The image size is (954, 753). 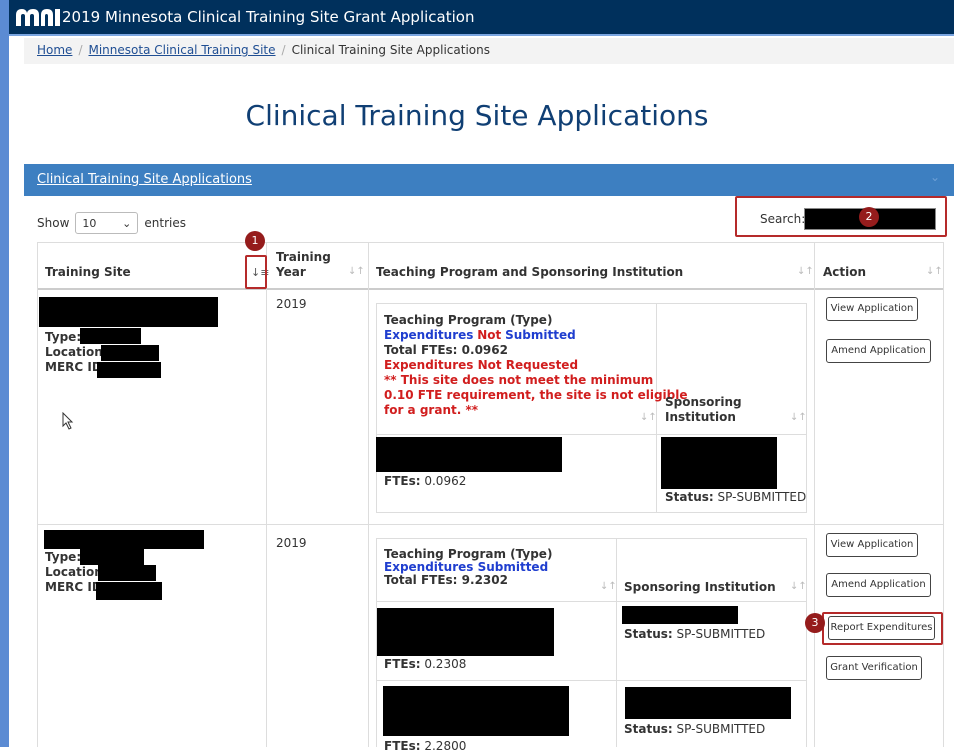 I want to click on entries-value: 10, so click(x=89, y=223).